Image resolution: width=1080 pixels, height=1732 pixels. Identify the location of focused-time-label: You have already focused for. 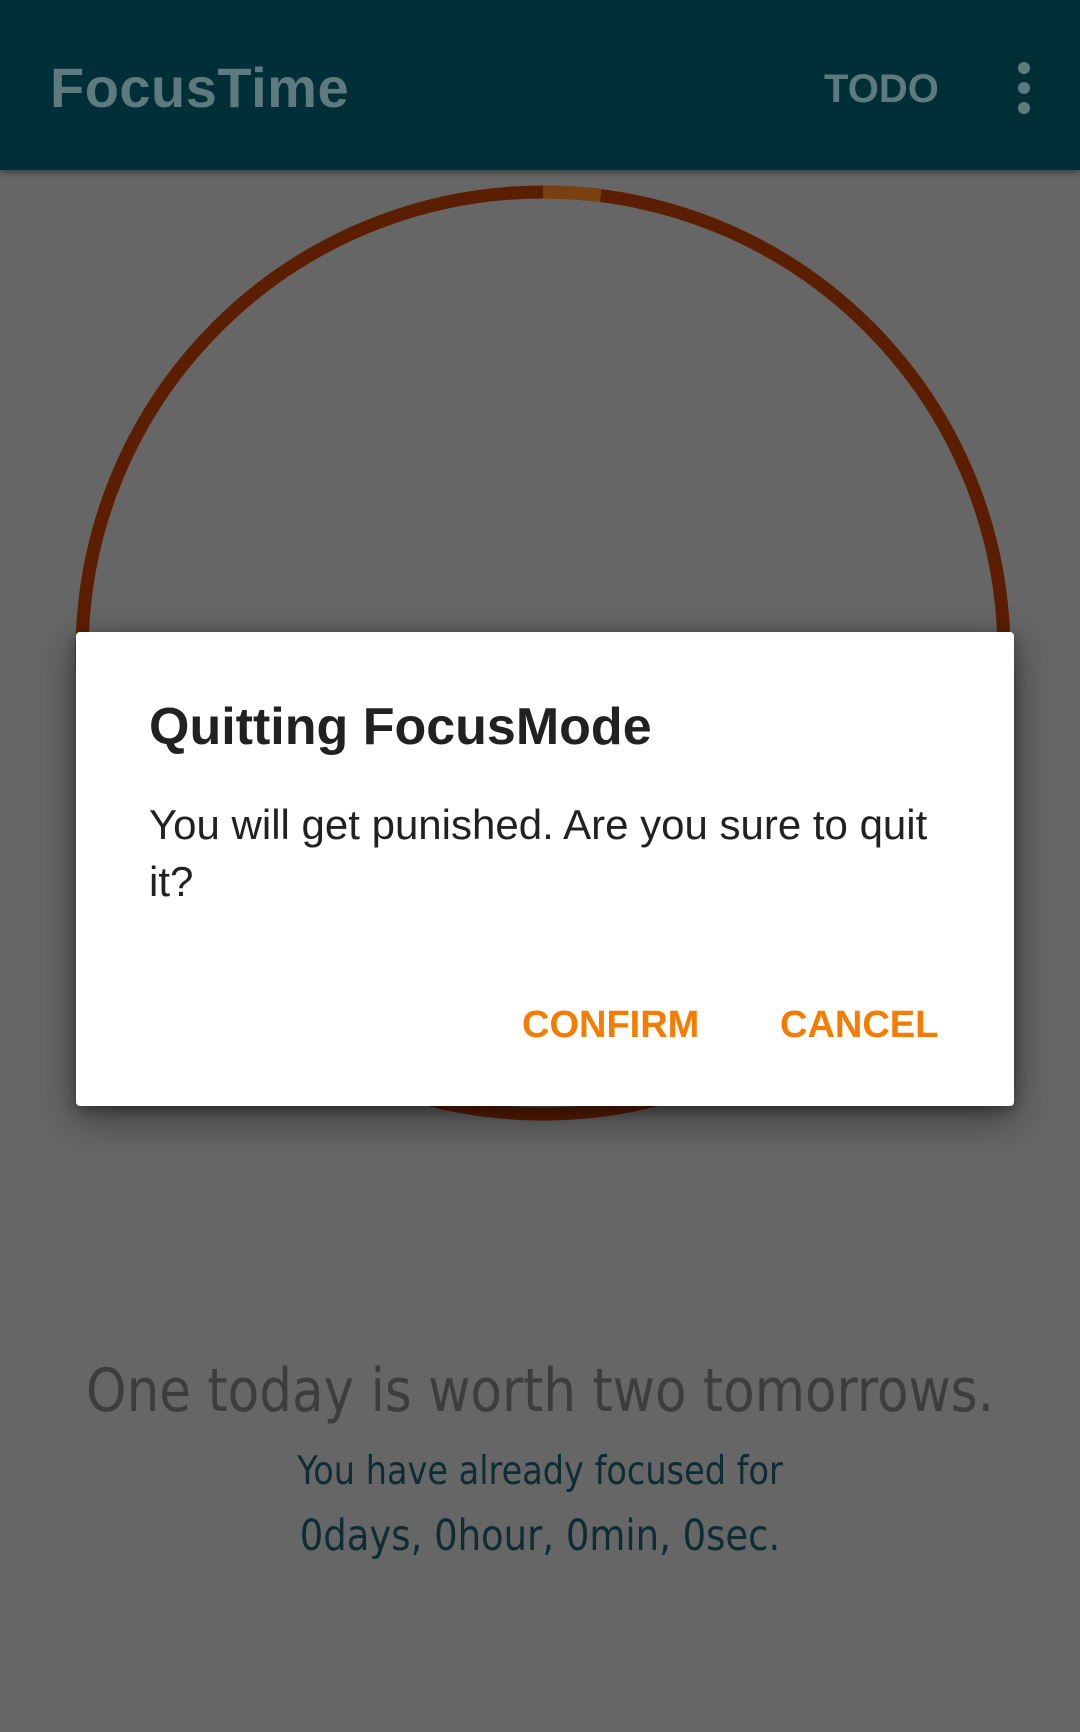
(540, 1471).